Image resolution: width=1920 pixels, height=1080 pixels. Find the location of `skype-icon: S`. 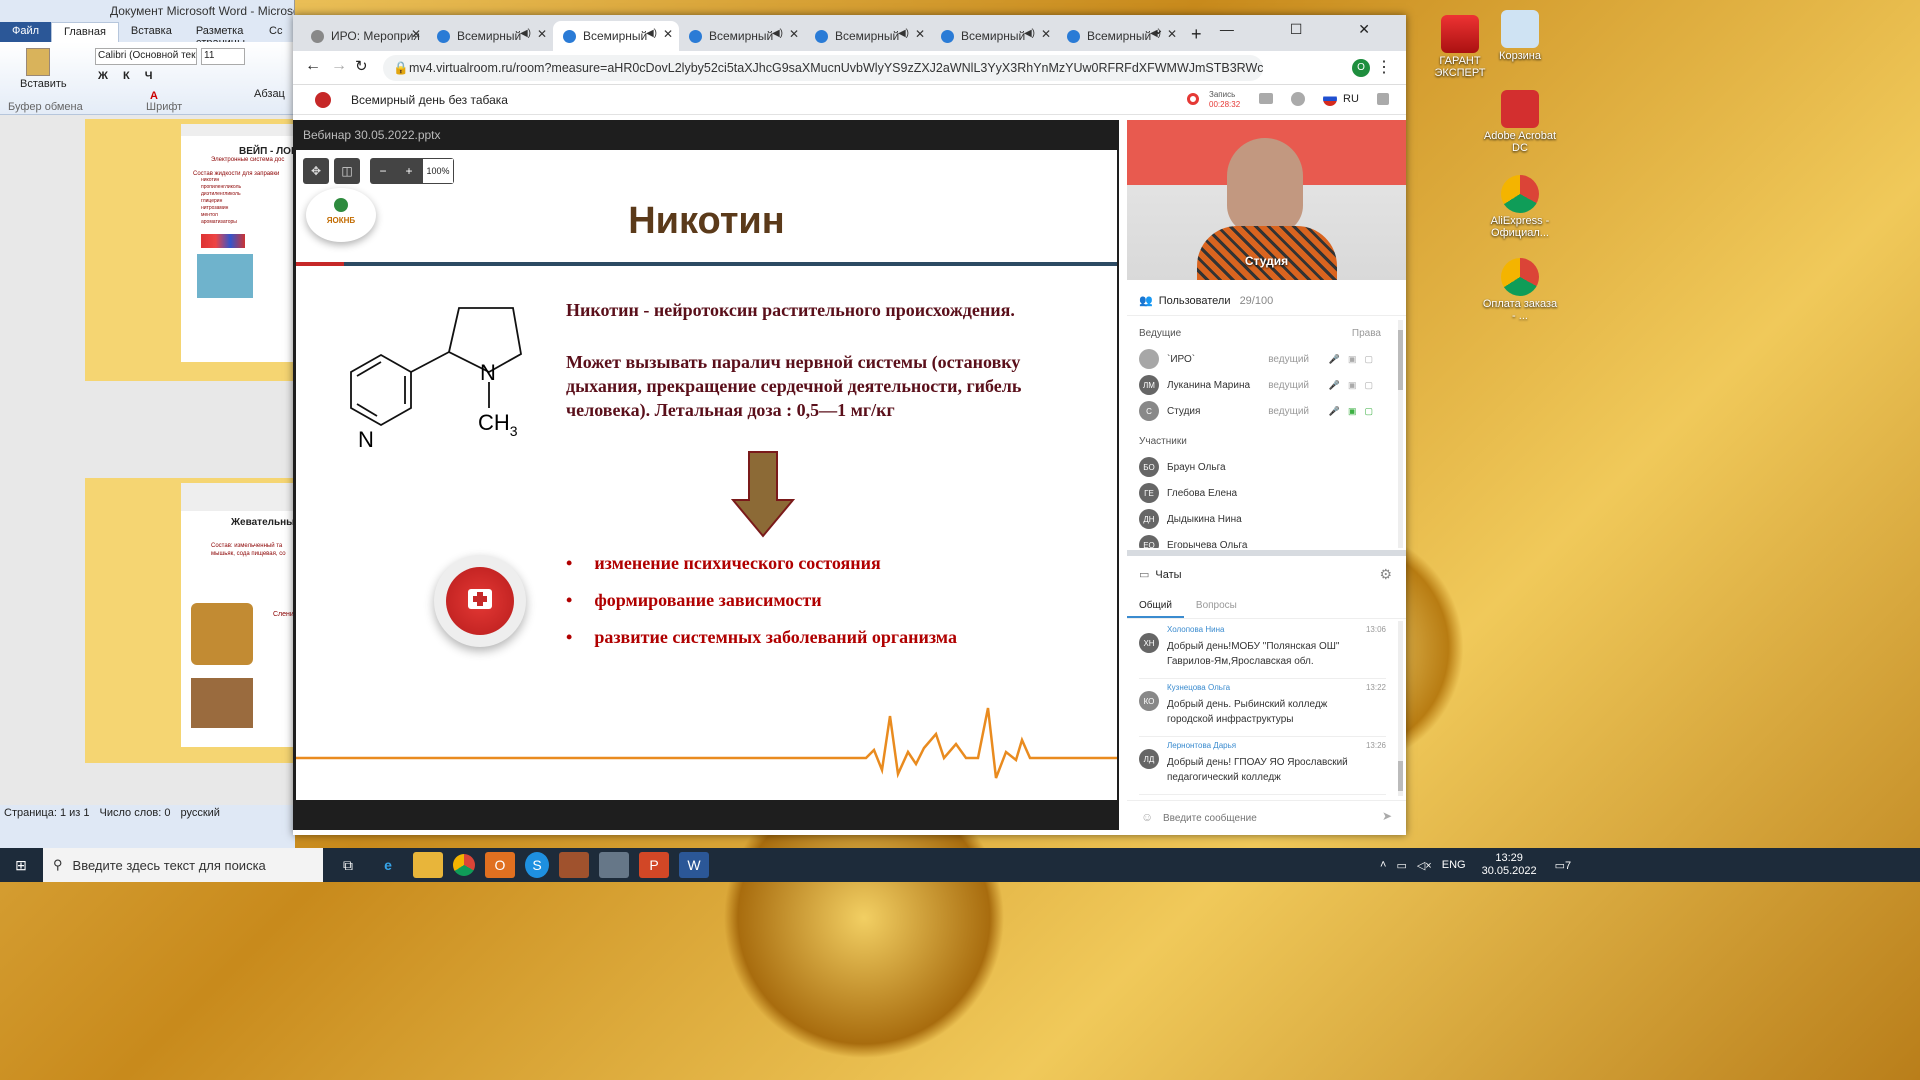

skype-icon: S is located at coordinates (537, 865).